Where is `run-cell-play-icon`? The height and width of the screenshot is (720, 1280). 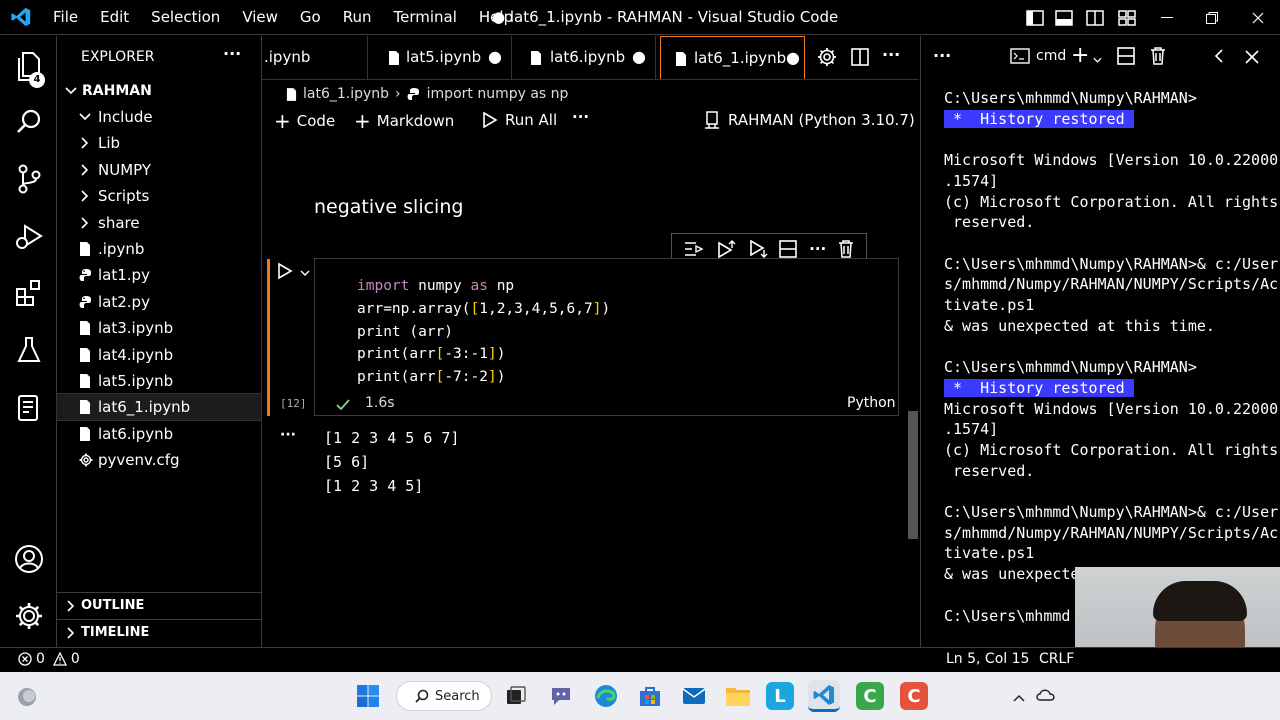 run-cell-play-icon is located at coordinates (285, 273).